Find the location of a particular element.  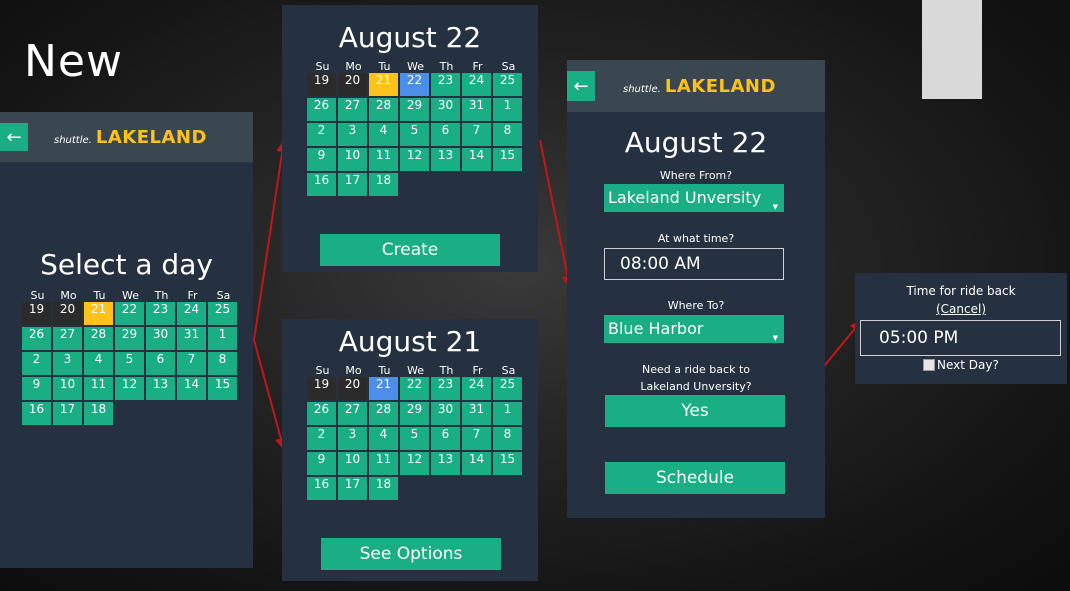

see-options-button: See Options is located at coordinates (411, 554).